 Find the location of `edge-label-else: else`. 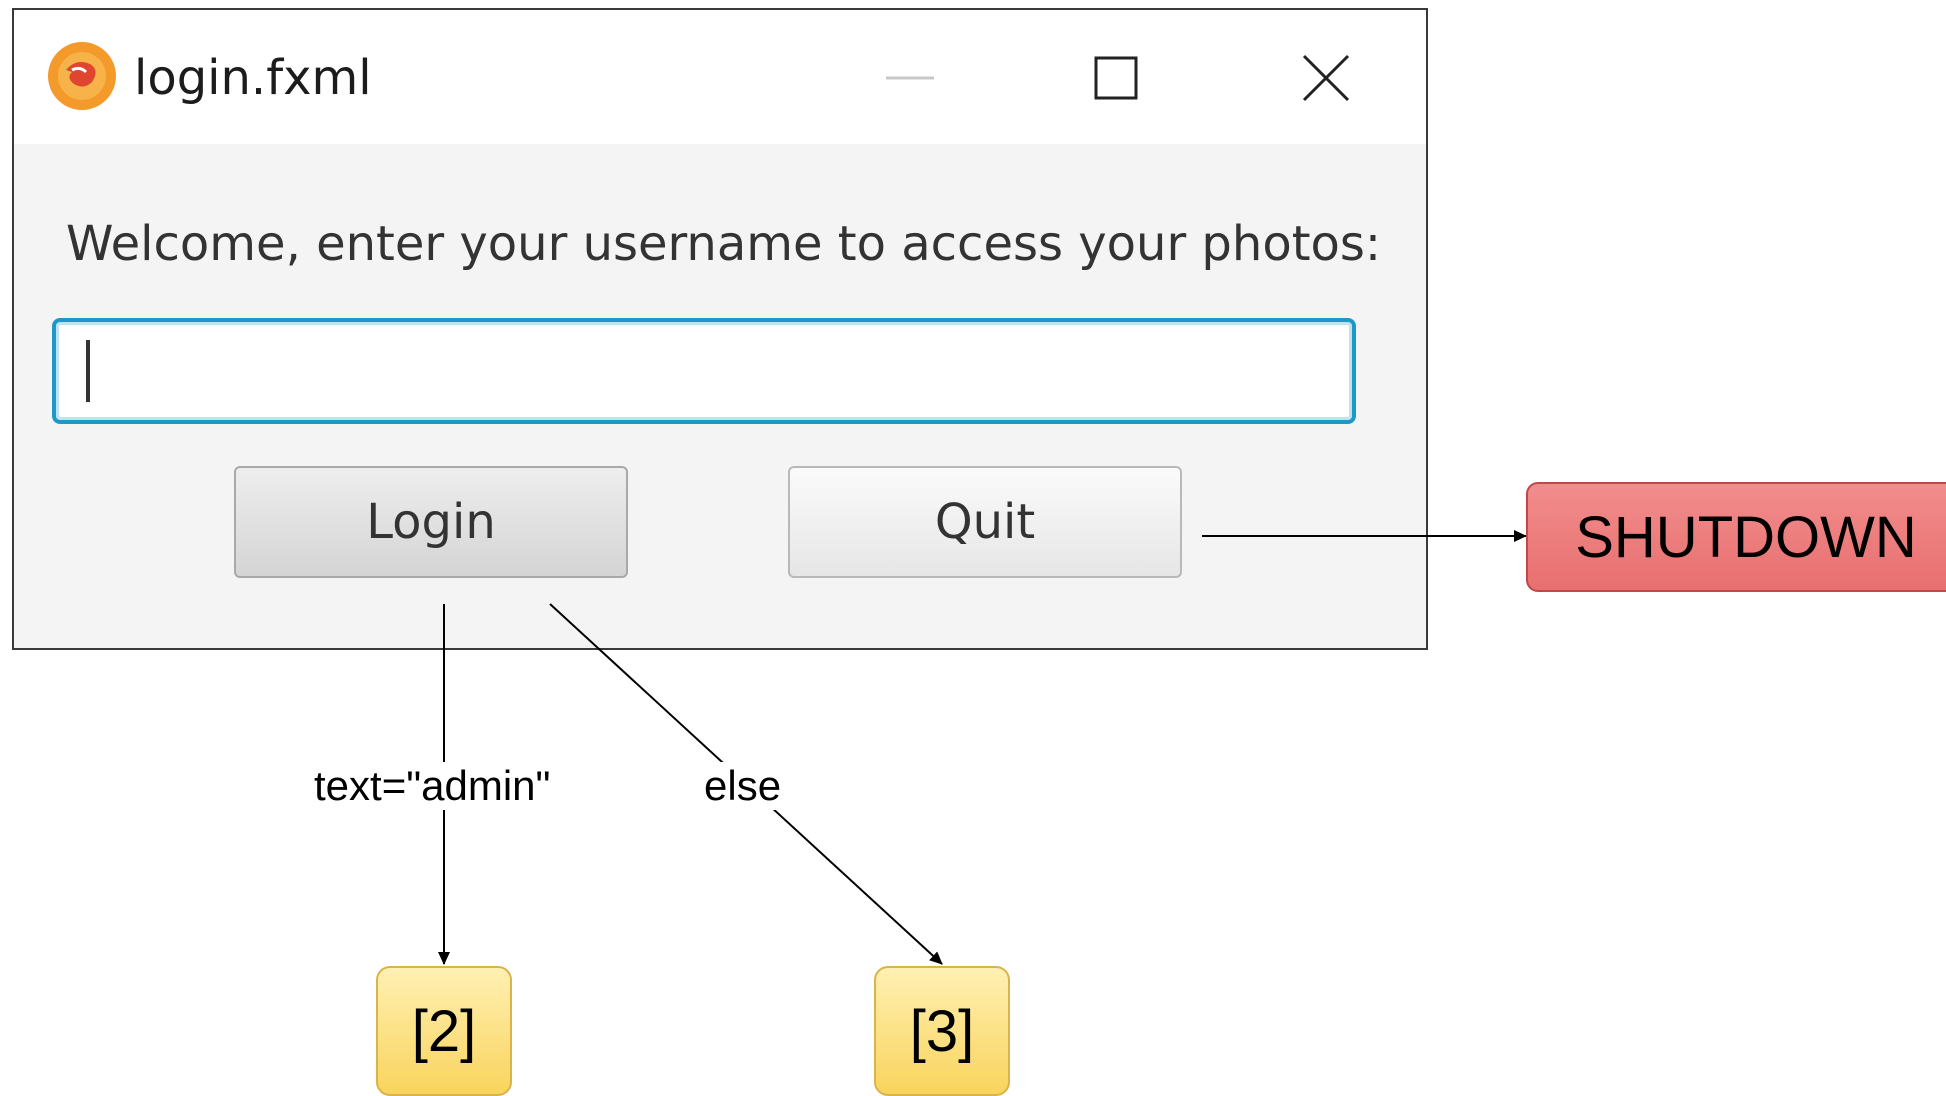

edge-label-else: else is located at coordinates (743, 786).